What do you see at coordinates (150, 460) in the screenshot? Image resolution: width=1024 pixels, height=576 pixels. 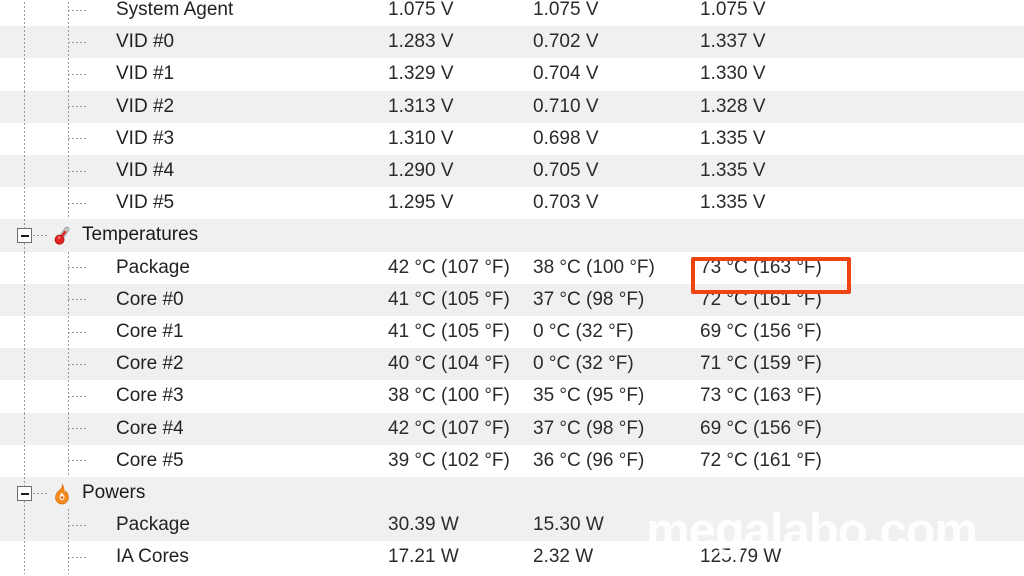 I see `sensor-label: Core #5` at bounding box center [150, 460].